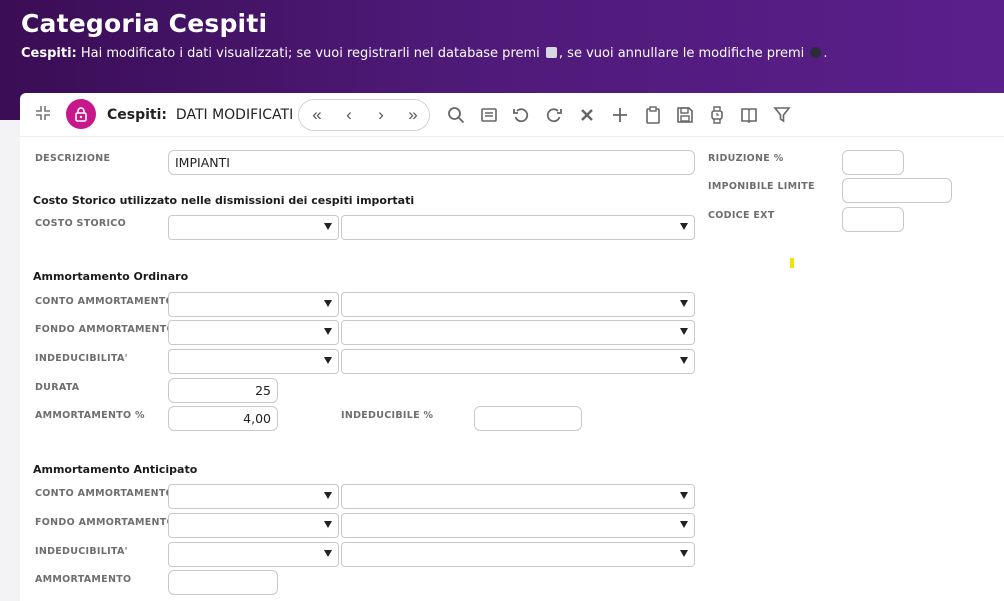 The height and width of the screenshot is (601, 1004). I want to click on floppy-disk-icon, so click(685, 115).